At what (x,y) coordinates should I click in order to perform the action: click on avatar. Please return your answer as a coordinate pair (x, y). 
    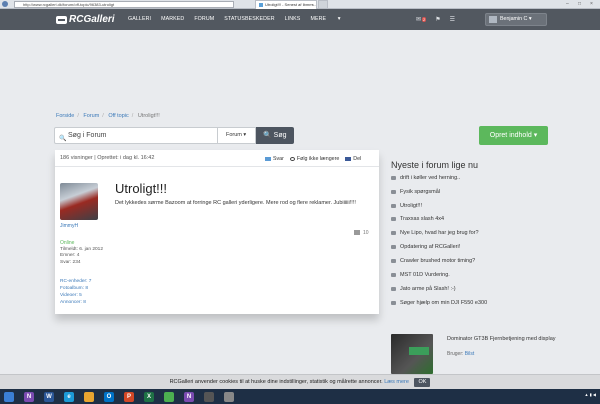
    Looking at the image, I should click on (493, 19).